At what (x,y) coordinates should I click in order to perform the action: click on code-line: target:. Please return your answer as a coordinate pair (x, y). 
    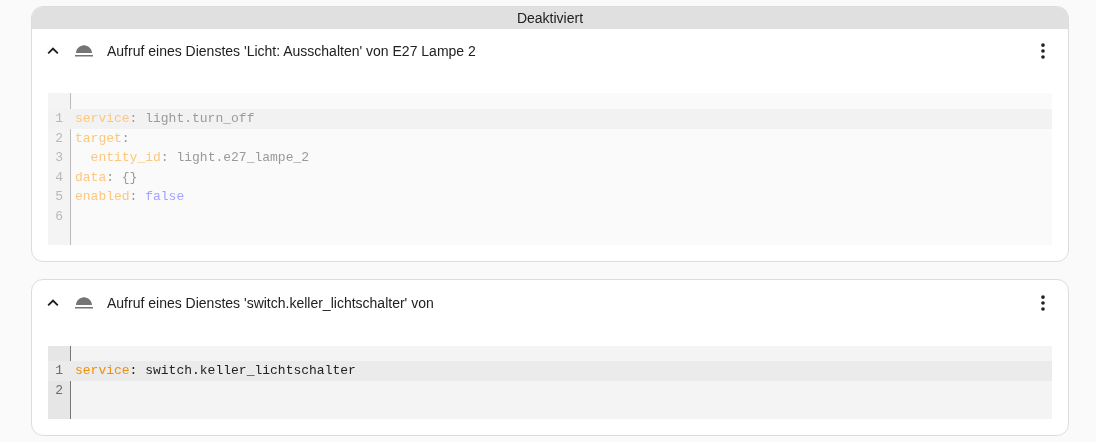
    Looking at the image, I should click on (102, 138).